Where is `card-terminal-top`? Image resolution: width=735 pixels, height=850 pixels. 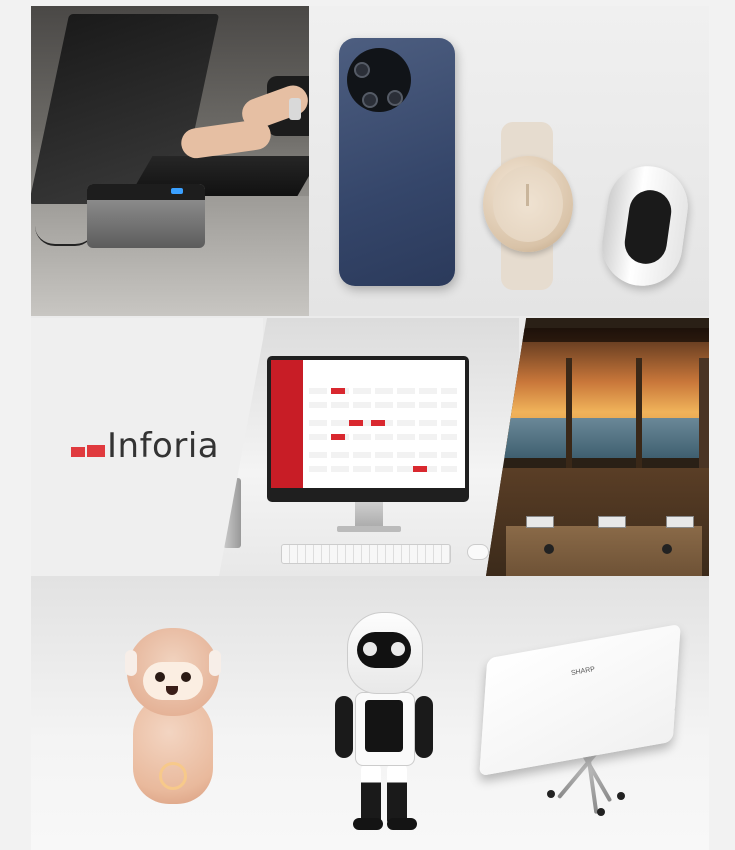
card-terminal-top is located at coordinates (146, 192).